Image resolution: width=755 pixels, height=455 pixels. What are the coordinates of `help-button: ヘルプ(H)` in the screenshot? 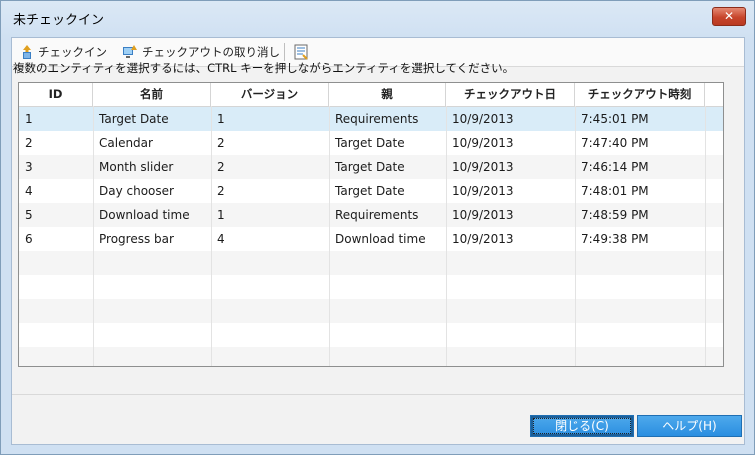 It's located at (689, 426).